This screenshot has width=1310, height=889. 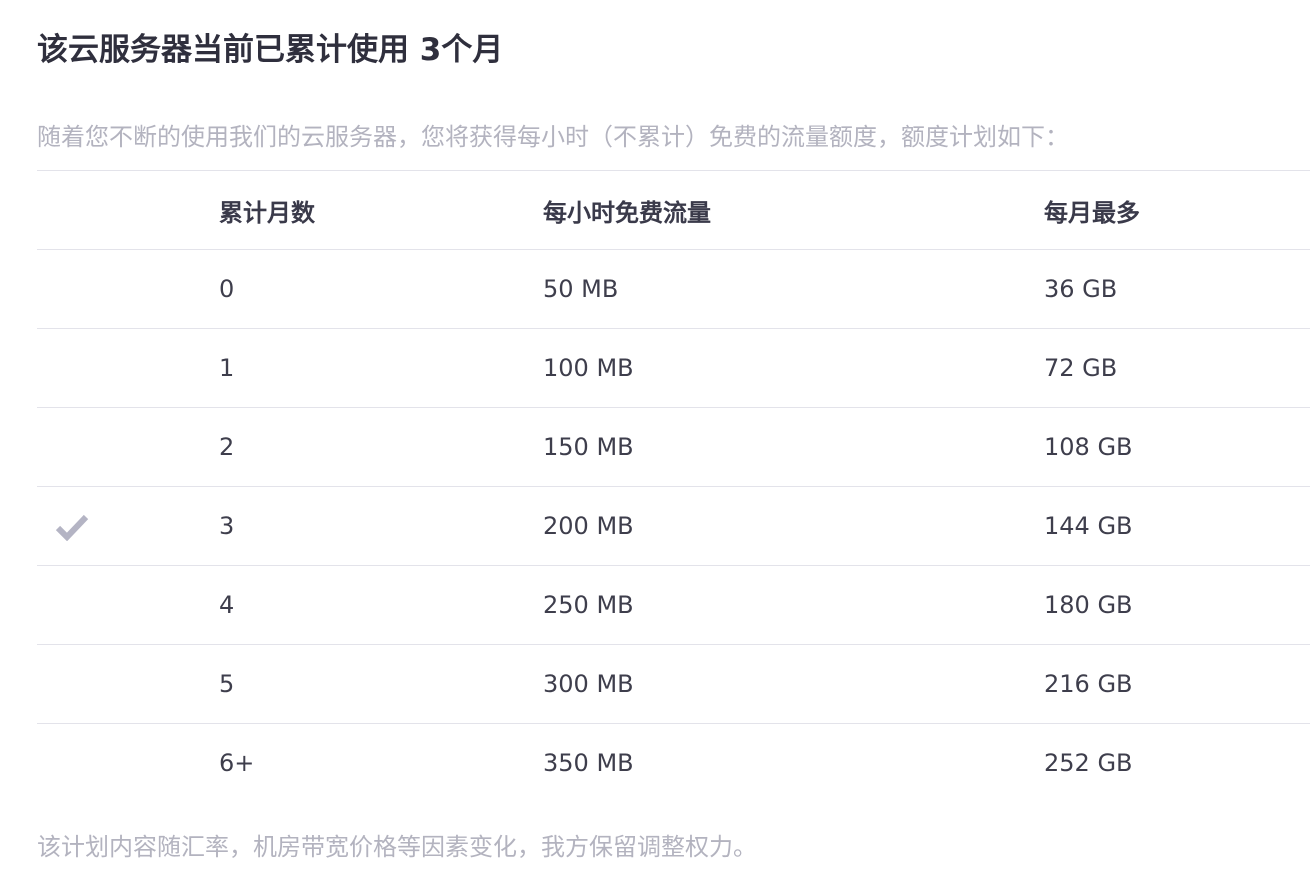 What do you see at coordinates (381, 368) in the screenshot?
I see `cell-months: 1` at bounding box center [381, 368].